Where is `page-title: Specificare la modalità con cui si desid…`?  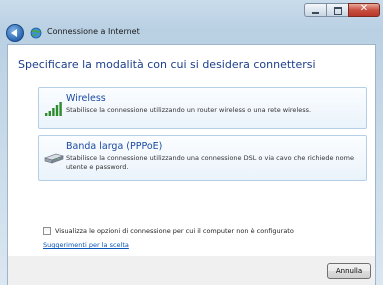
page-title: Specificare la modalità con cui si desid… is located at coordinates (167, 64).